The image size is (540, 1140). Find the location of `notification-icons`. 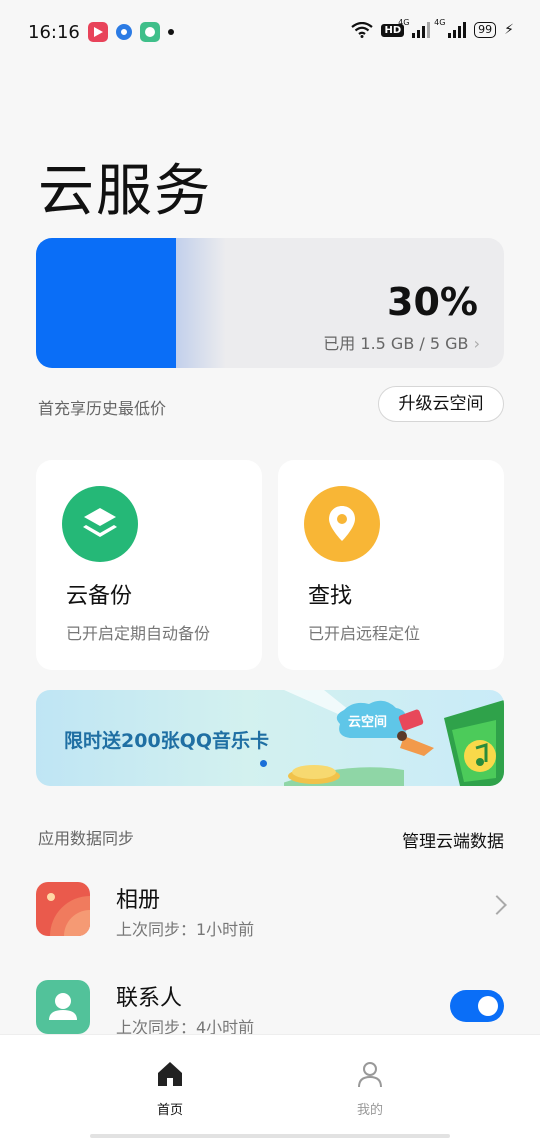

notification-icons is located at coordinates (131, 32).